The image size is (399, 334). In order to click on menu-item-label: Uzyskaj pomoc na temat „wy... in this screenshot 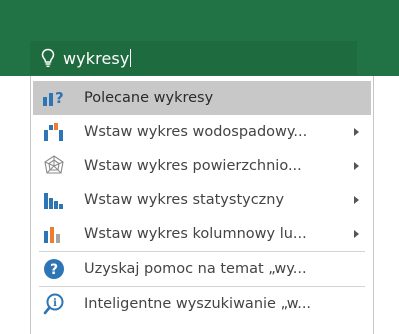, I will do `click(195, 269)`.